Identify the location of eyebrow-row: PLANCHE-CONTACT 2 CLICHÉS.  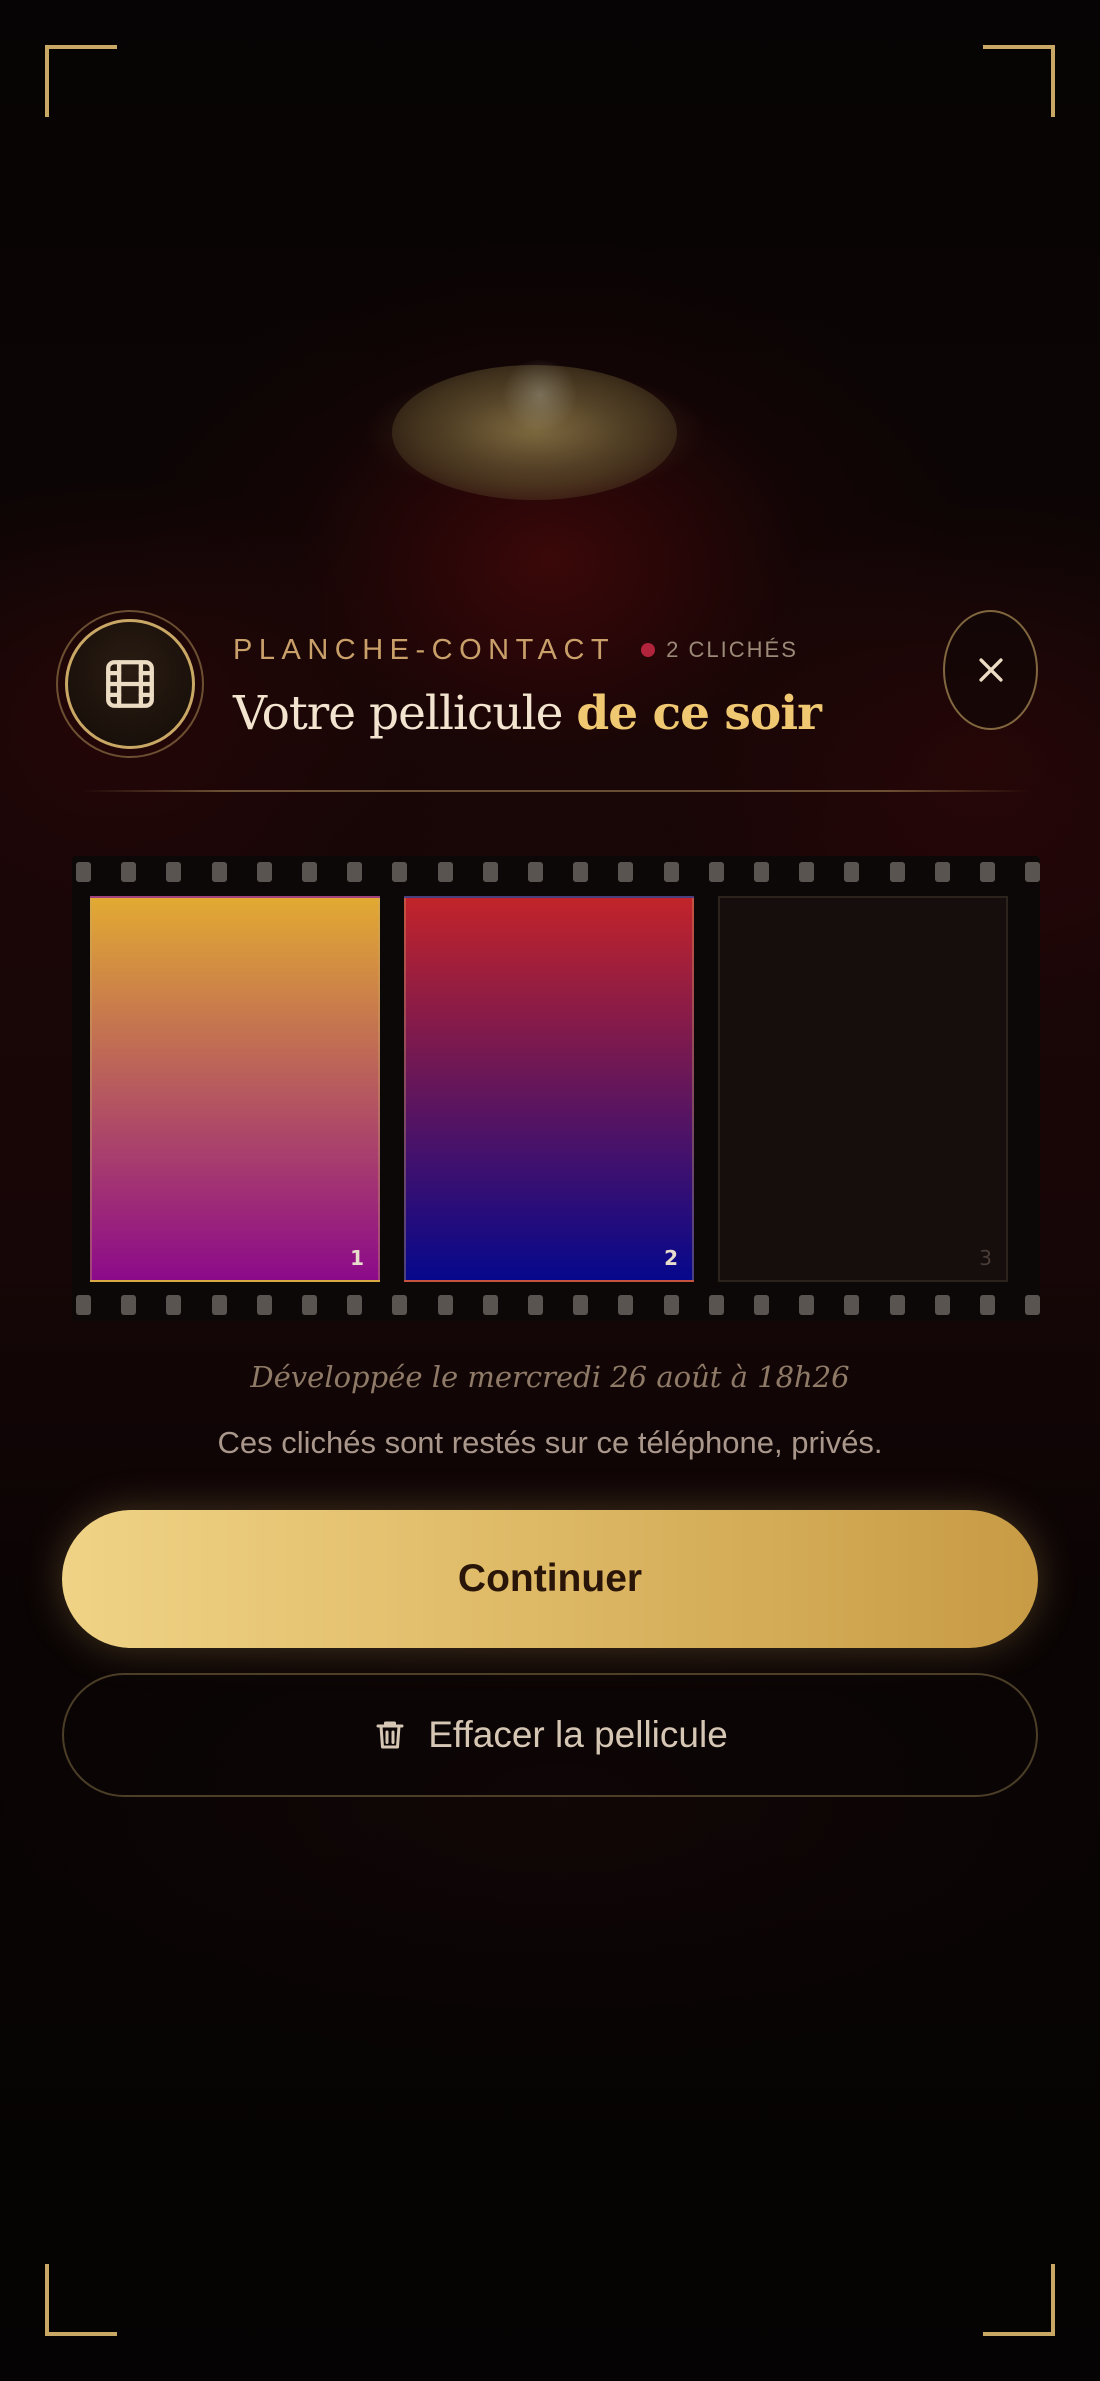
(573, 650).